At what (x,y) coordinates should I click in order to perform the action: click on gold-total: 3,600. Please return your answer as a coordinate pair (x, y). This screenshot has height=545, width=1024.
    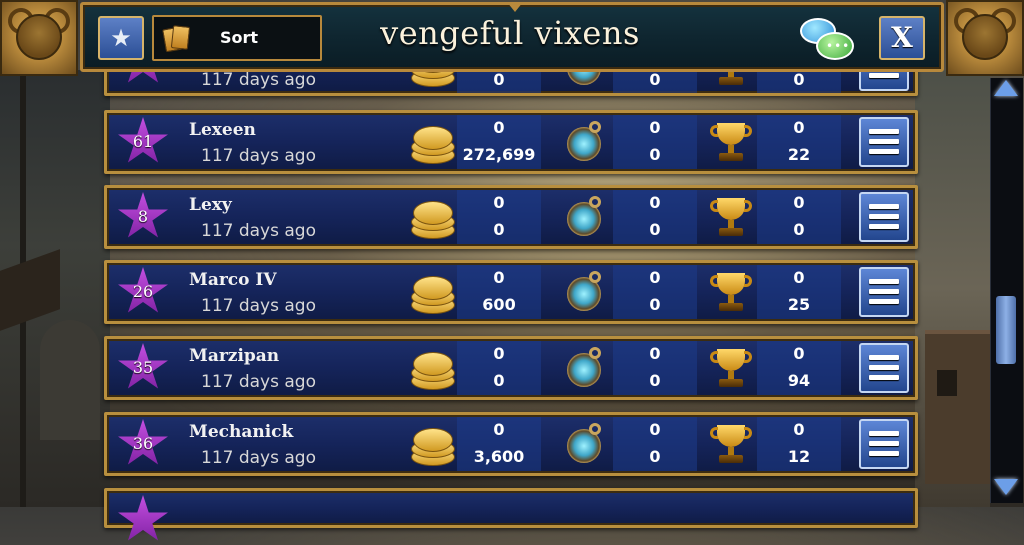
    Looking at the image, I should click on (499, 456).